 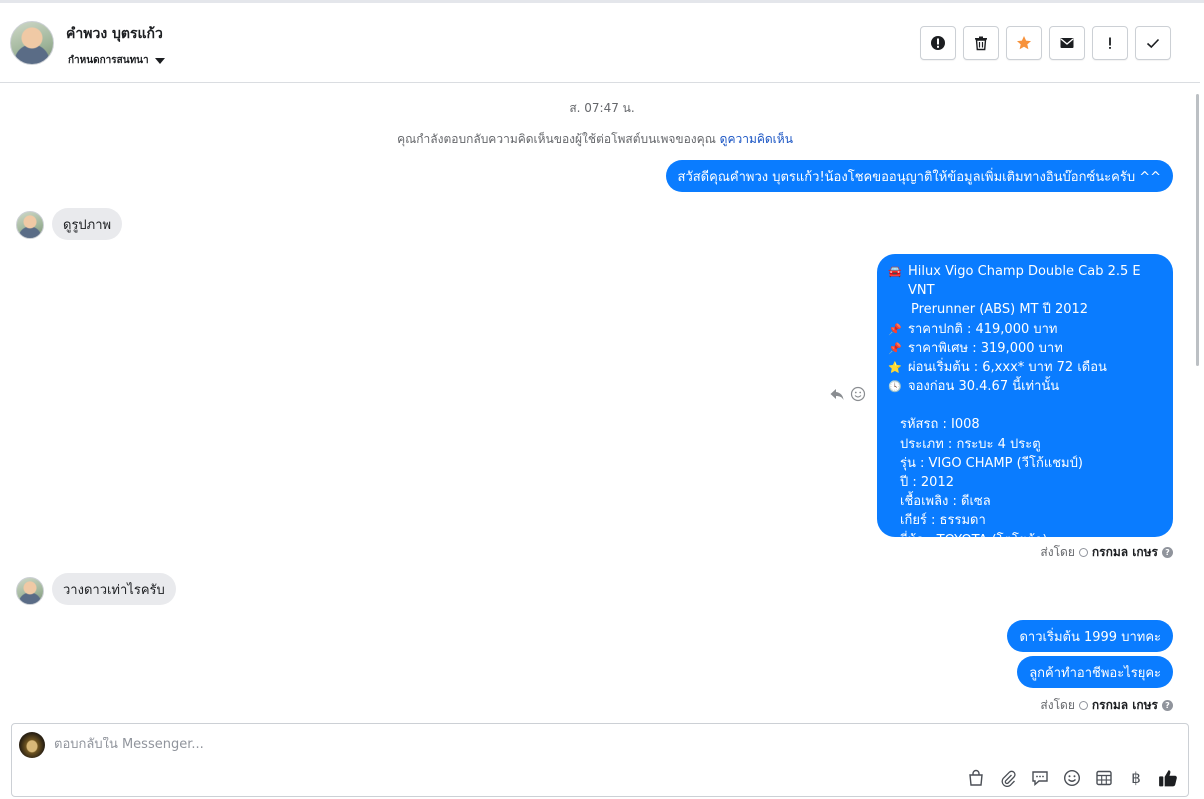 I want to click on envelope-icon, so click(x=1067, y=43).